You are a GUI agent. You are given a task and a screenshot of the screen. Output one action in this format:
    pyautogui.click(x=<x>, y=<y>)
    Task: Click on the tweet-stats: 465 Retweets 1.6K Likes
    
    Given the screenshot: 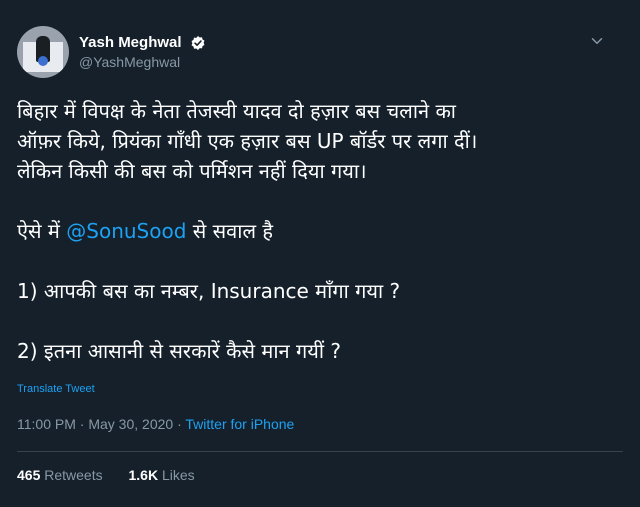 What is the action you would take?
    pyautogui.click(x=117, y=475)
    